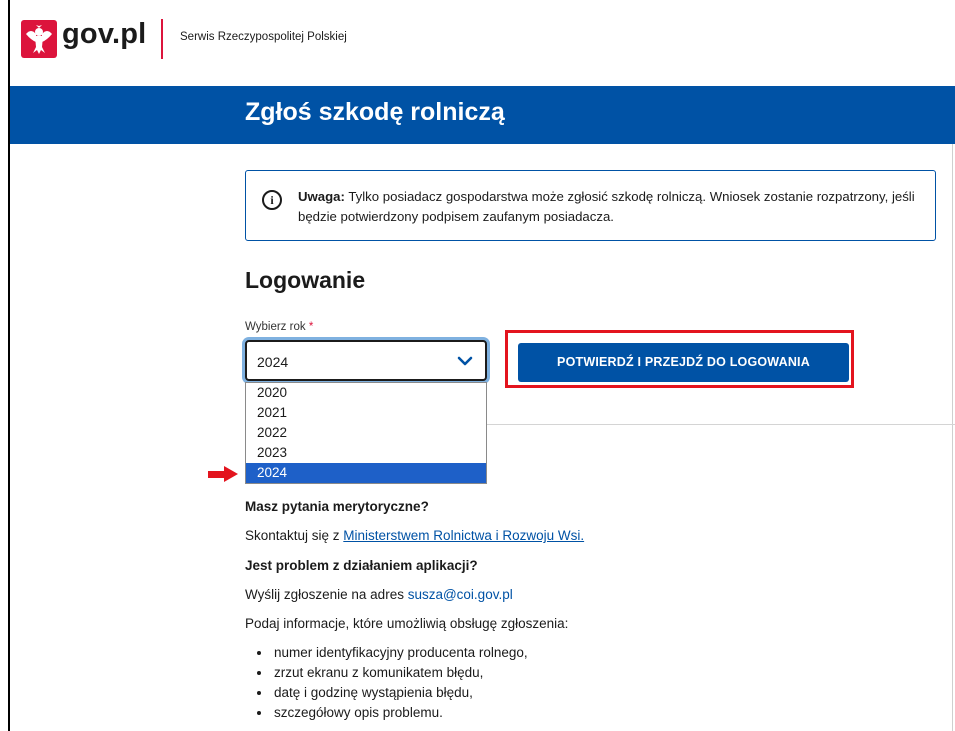 Image resolution: width=955 pixels, height=731 pixels. Describe the element at coordinates (272, 200) in the screenshot. I see `info-icon: i` at that location.